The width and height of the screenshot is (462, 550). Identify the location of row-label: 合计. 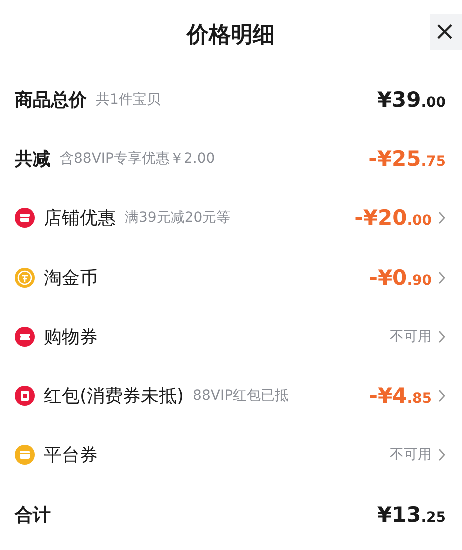
(33, 515).